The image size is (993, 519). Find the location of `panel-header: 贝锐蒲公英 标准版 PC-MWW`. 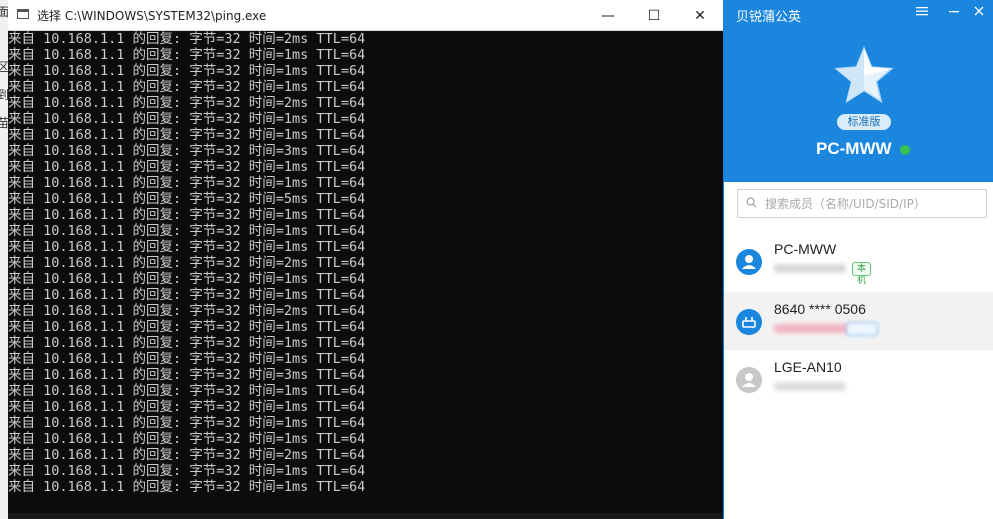

panel-header: 贝锐蒲公英 标准版 PC-MWW is located at coordinates (858, 91).